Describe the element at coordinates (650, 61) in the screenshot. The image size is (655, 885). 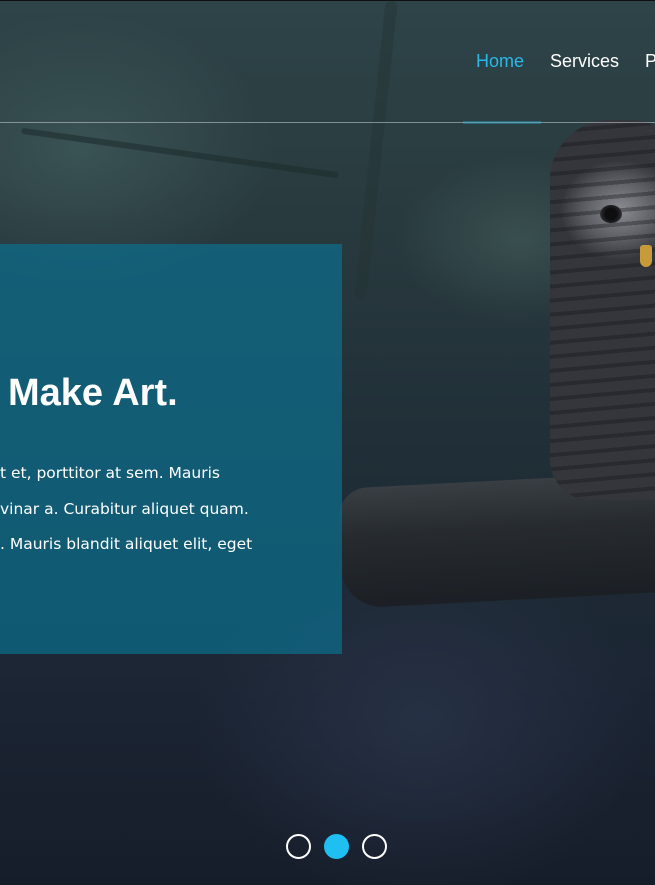
I see `nav-item-portfolio: Po` at that location.